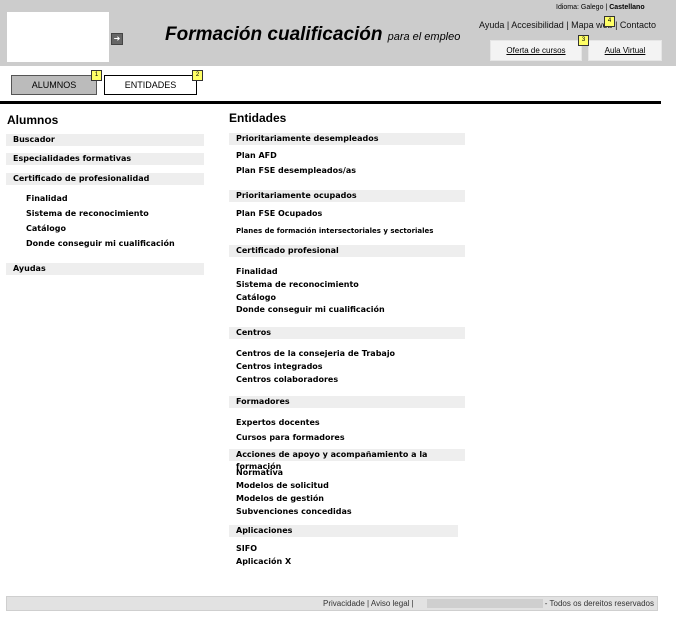  Describe the element at coordinates (105, 269) in the screenshot. I see `alumnos-ayudas: Ayudas` at that location.